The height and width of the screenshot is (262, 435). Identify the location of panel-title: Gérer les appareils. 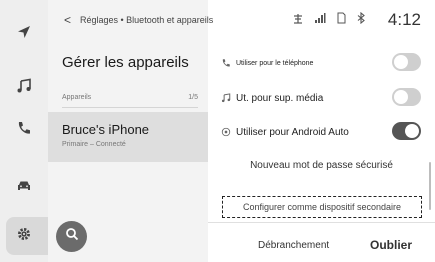
(125, 62).